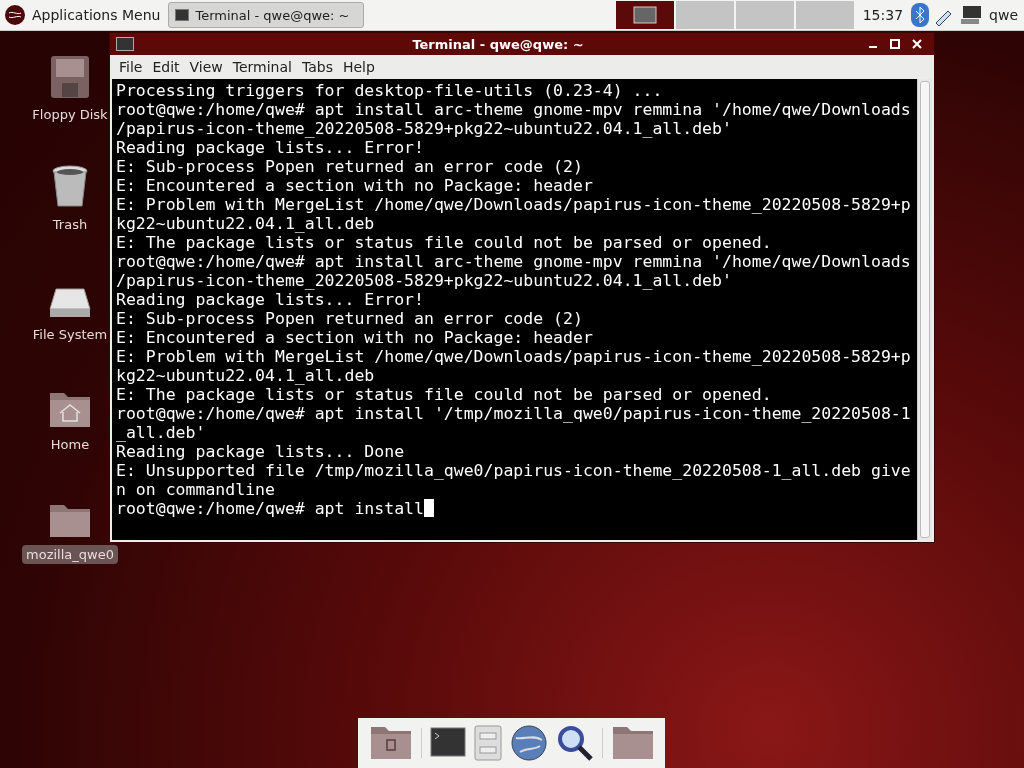 This screenshot has width=1024, height=768. What do you see at coordinates (196, 489) in the screenshot?
I see `terminal-line: n on commandline` at bounding box center [196, 489].